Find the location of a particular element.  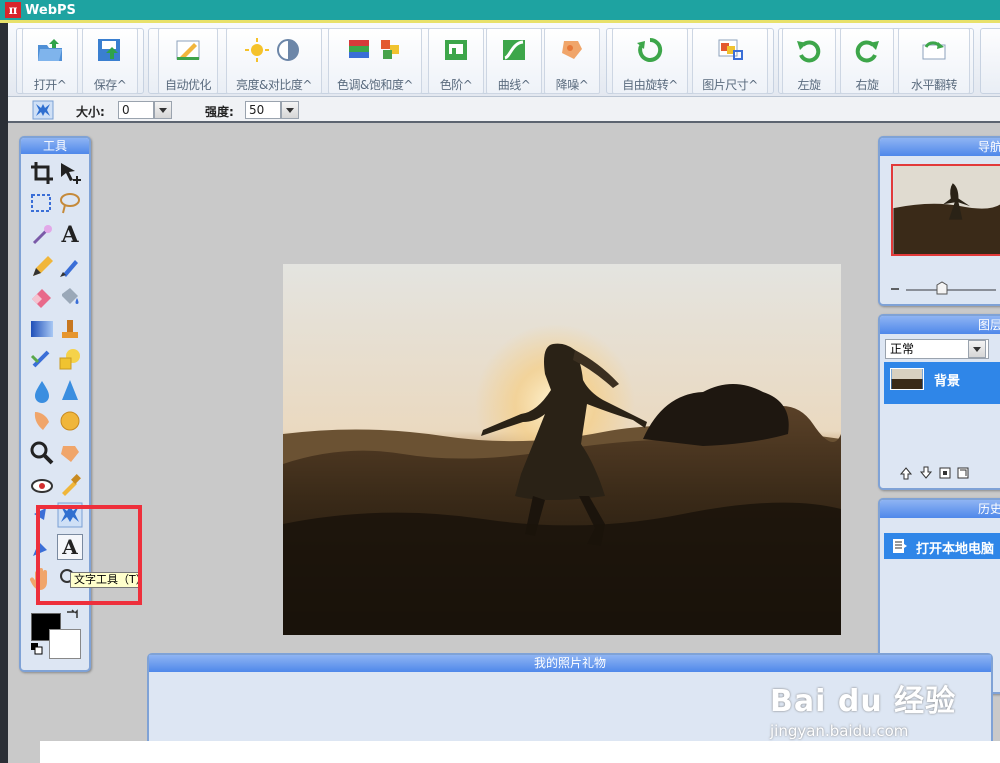

strength-select: 50 is located at coordinates (263, 110).